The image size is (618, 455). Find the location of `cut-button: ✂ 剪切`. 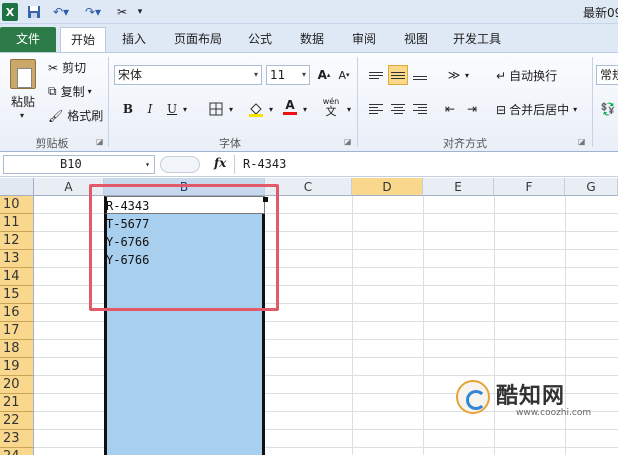

cut-button: ✂ 剪切 is located at coordinates (67, 67).